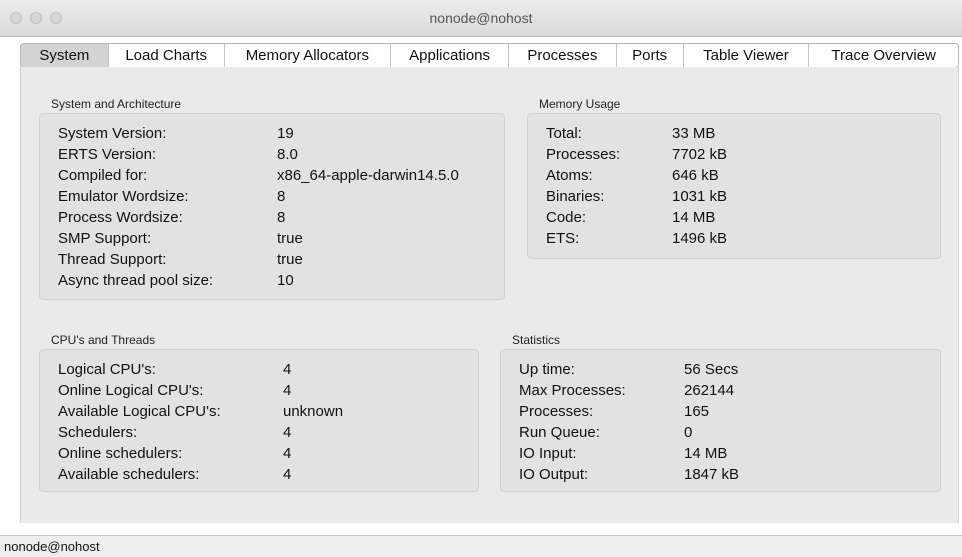 This screenshot has height=557, width=962. I want to click on tab-table-viewer: Table Viewer, so click(747, 55).